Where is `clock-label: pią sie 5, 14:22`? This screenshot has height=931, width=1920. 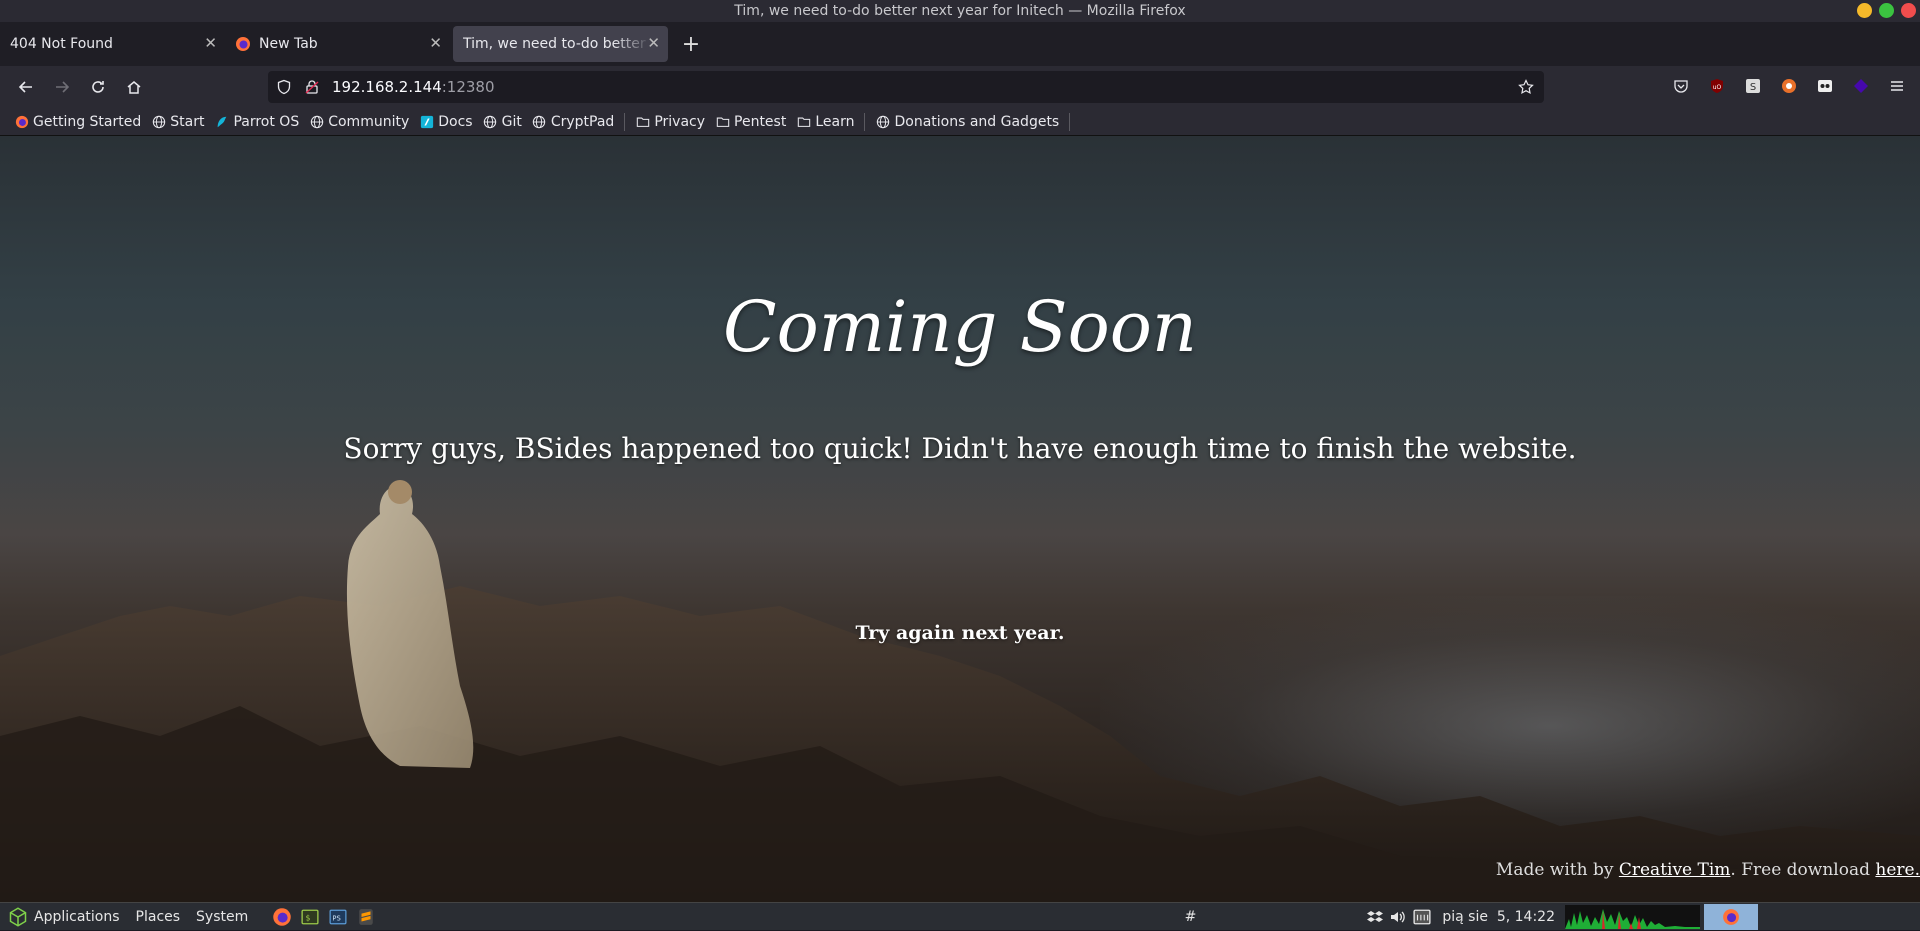
clock-label: pią sie 5, 14:22 is located at coordinates (1498, 916).